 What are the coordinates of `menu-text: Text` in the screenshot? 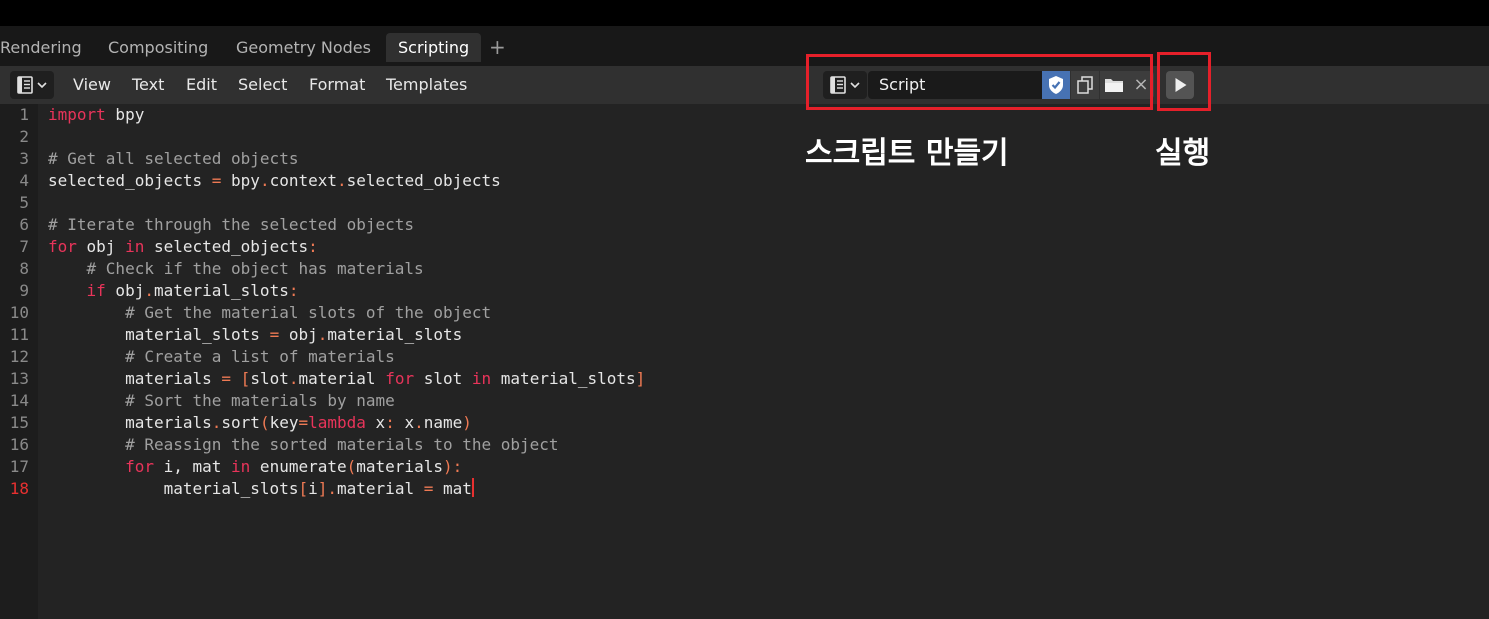 It's located at (148, 85).